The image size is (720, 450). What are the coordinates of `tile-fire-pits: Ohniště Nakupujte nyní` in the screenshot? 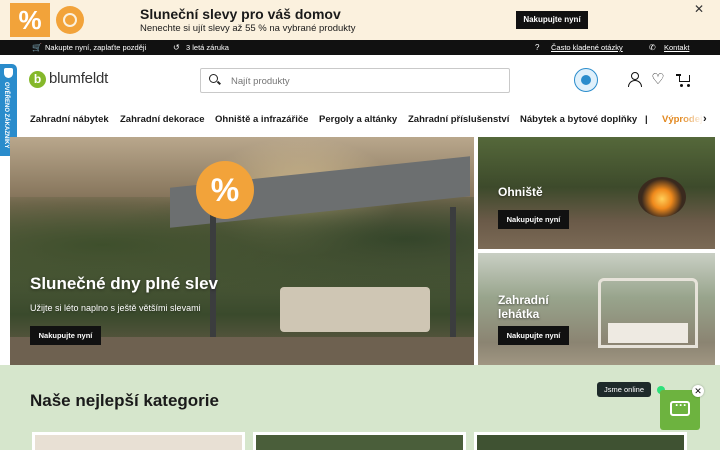 It's located at (596, 193).